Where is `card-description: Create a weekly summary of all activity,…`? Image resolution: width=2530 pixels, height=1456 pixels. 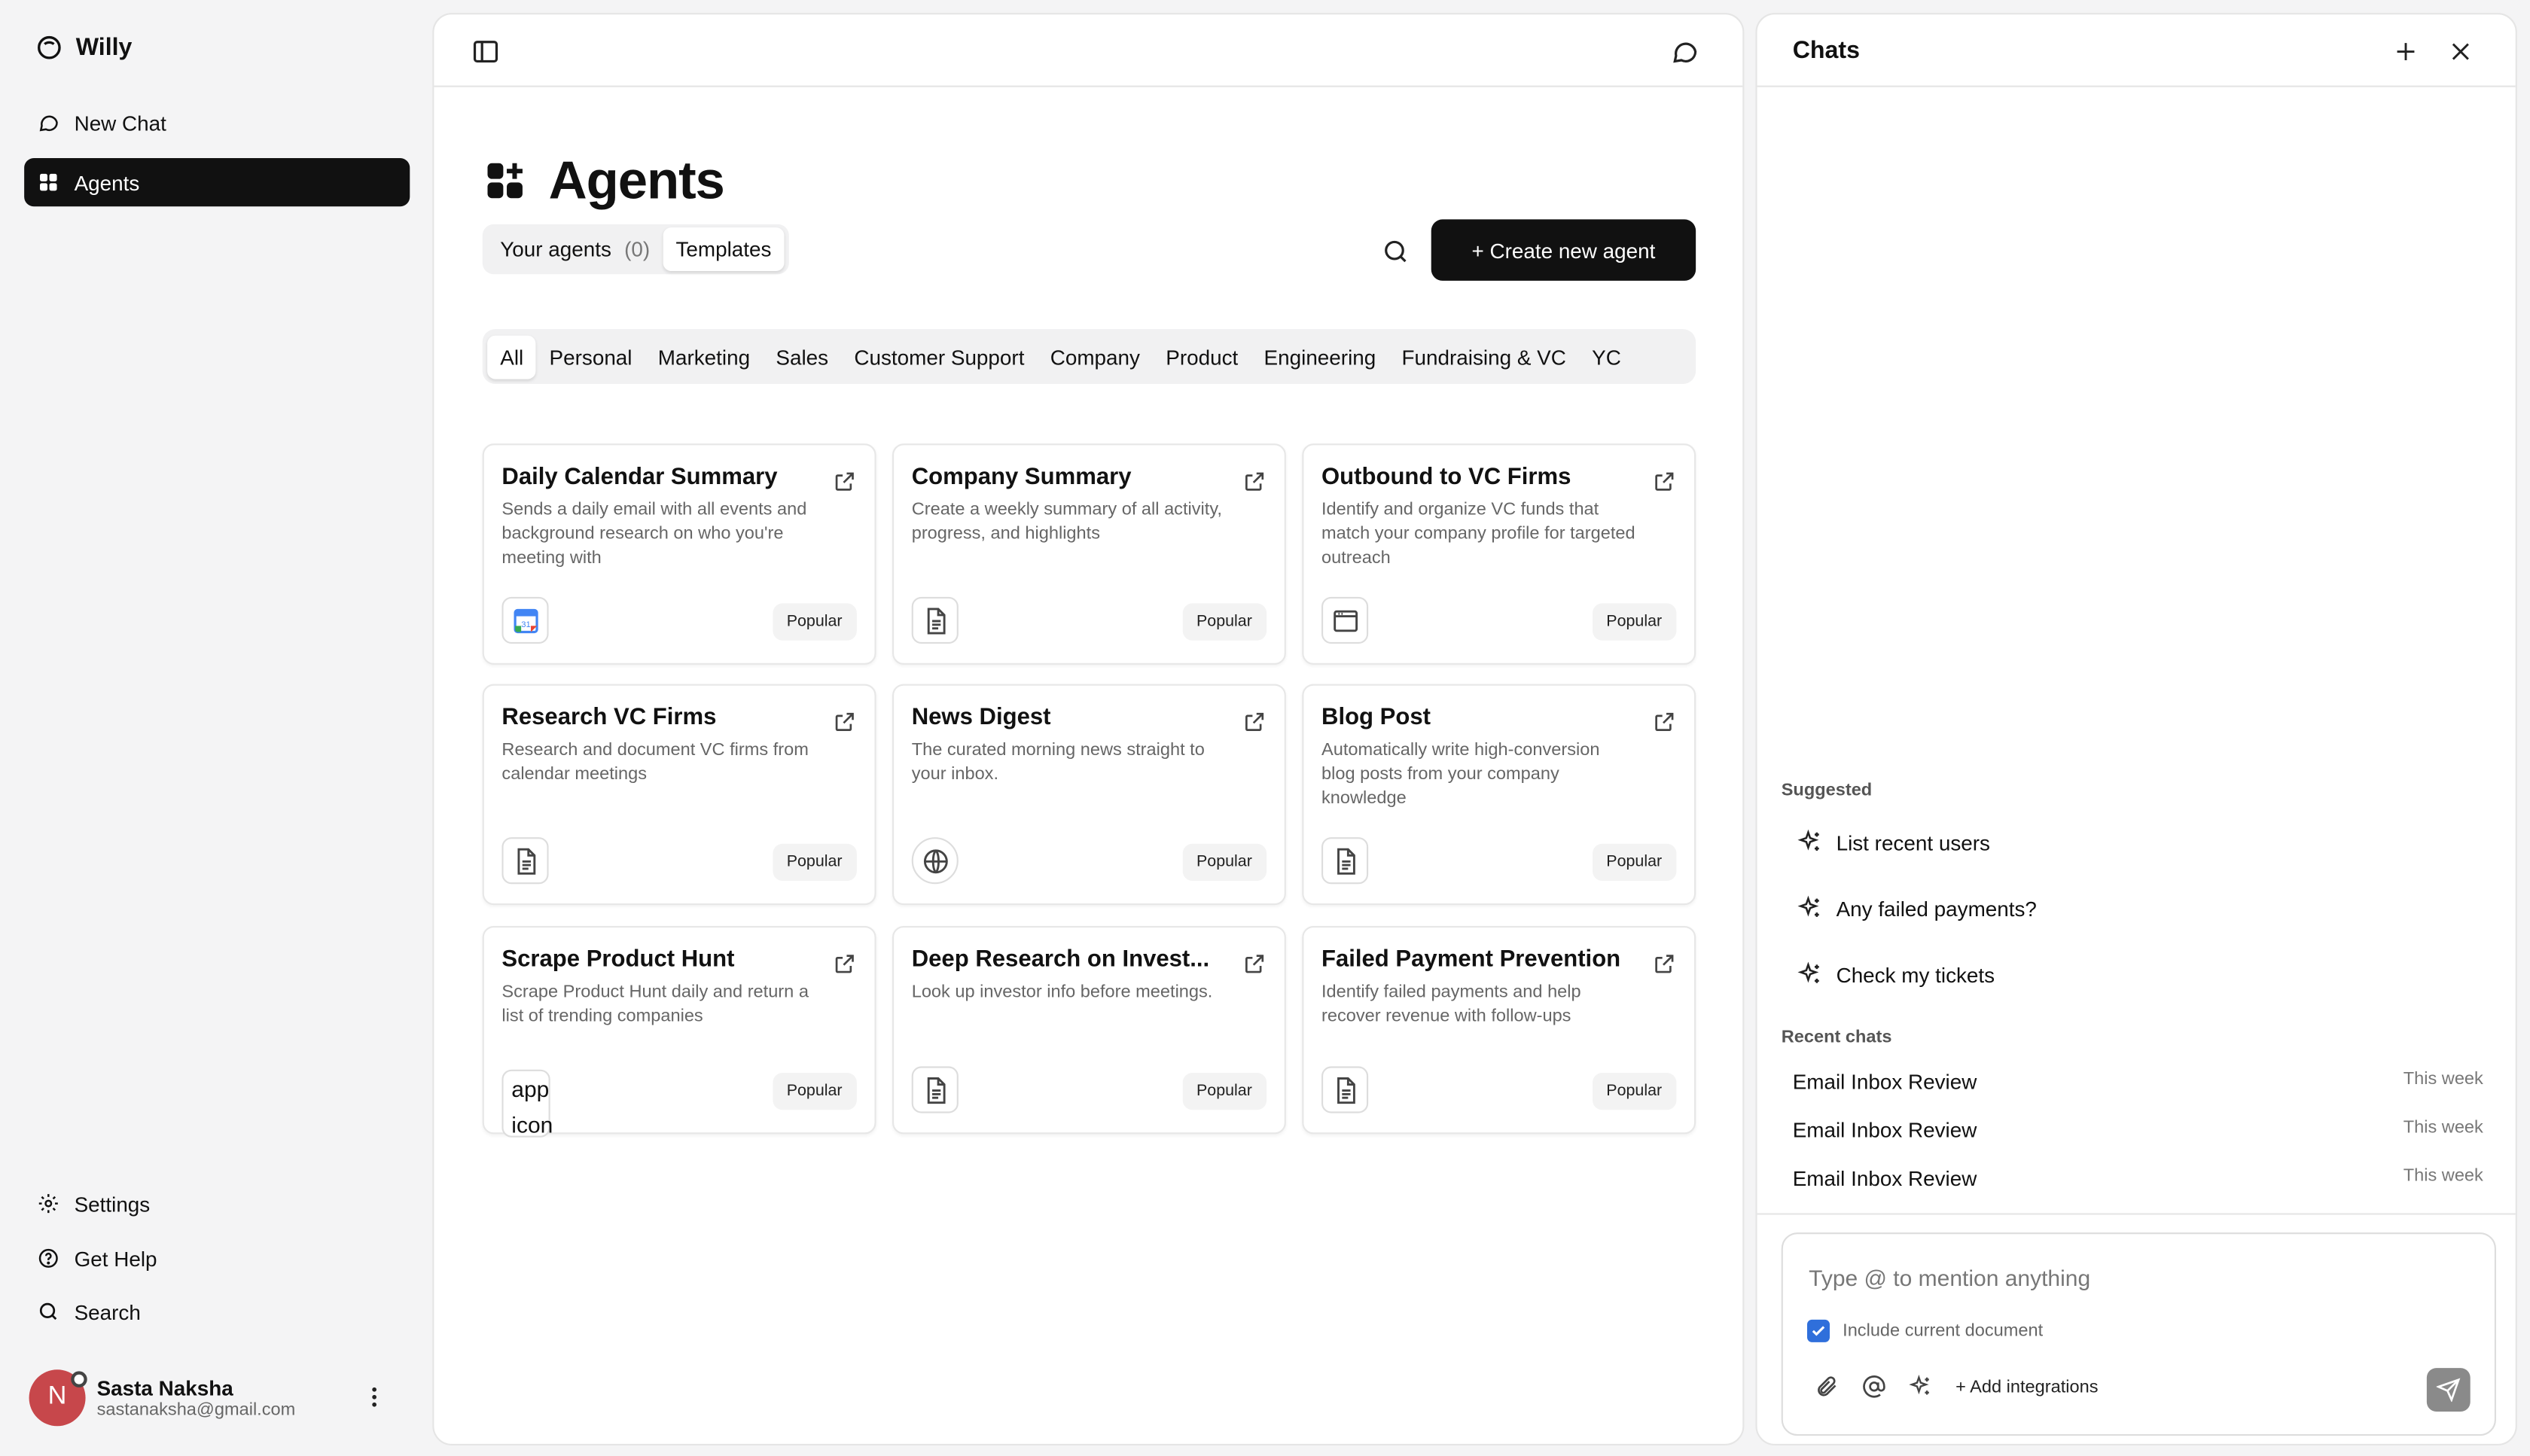
card-description: Create a weekly summary of all activity,… is located at coordinates (1066, 522).